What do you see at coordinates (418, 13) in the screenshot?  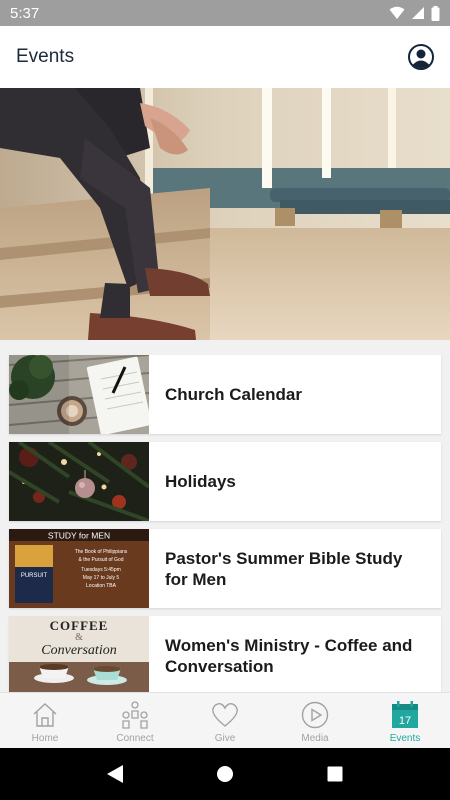 I see `signal-icon` at bounding box center [418, 13].